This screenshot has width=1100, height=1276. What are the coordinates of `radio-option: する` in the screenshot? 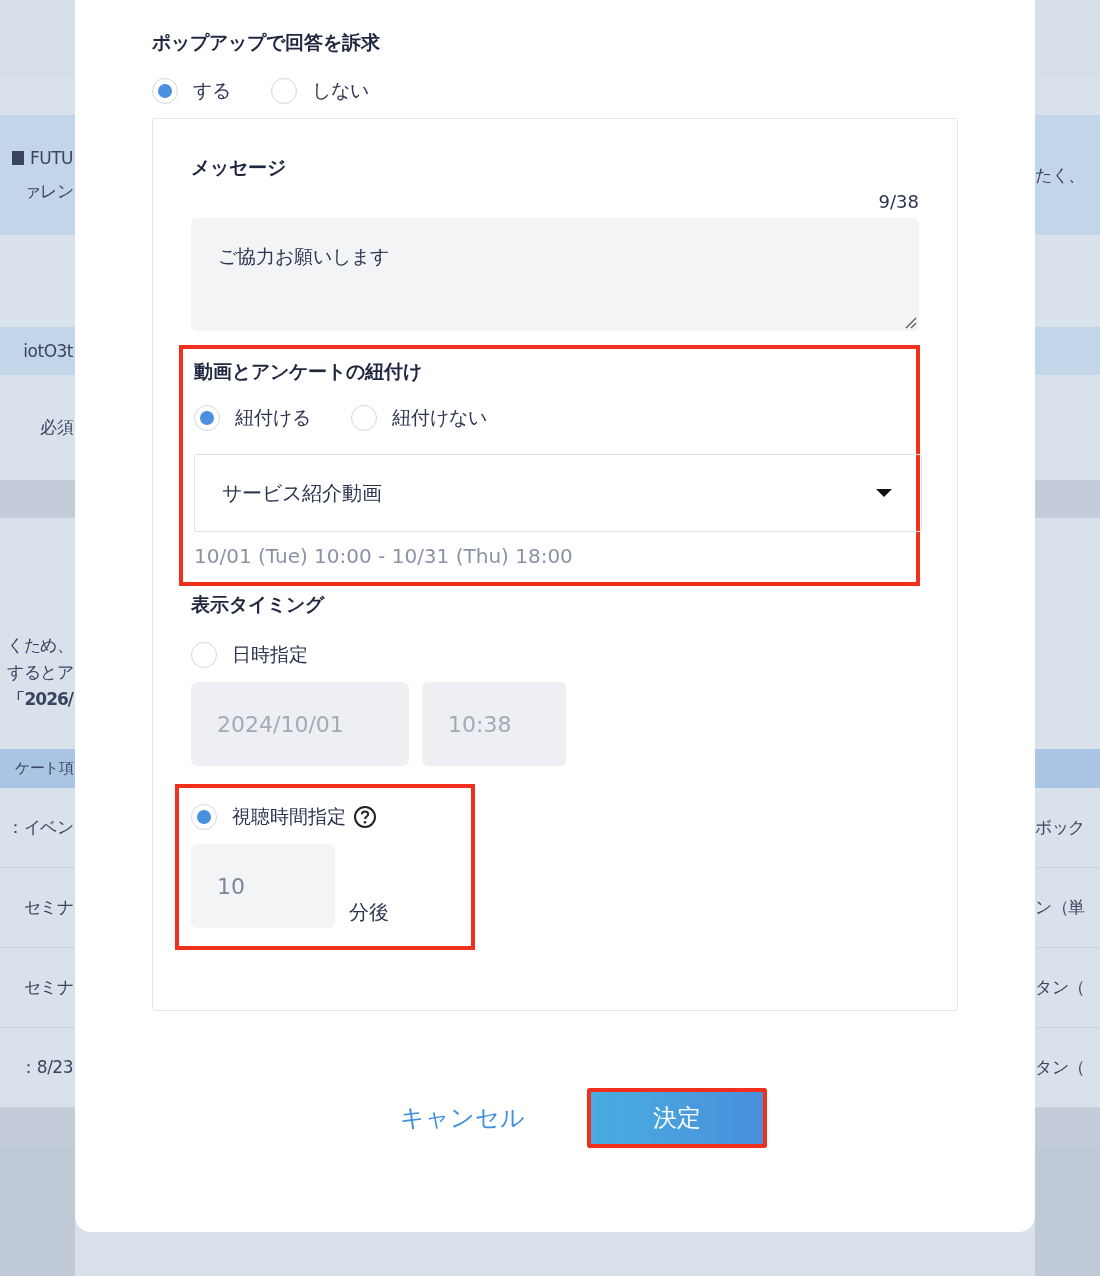 It's located at (191, 91).